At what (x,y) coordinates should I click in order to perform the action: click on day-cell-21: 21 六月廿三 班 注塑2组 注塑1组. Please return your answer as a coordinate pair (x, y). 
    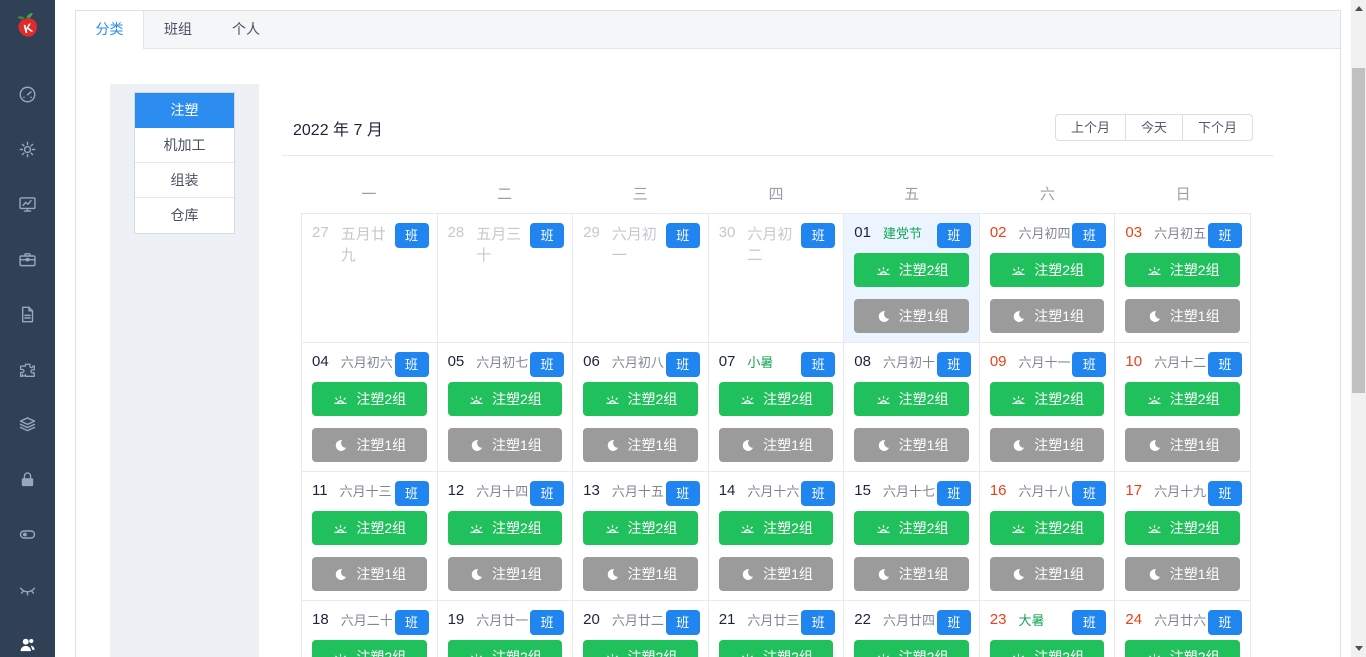
    Looking at the image, I should click on (776, 629).